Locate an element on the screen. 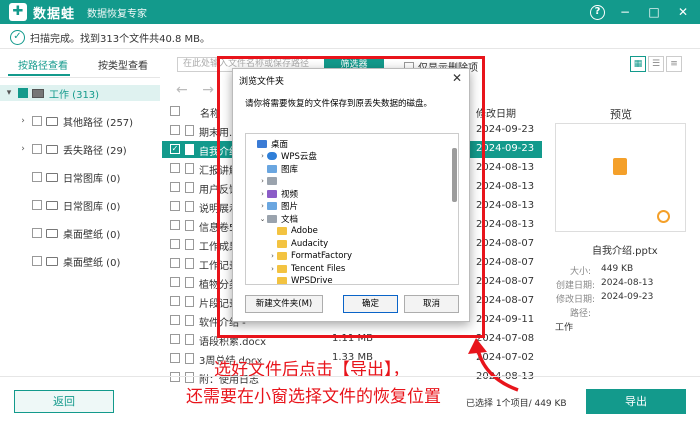 The image size is (700, 422). preview-title: 预览 is located at coordinates (621, 114).